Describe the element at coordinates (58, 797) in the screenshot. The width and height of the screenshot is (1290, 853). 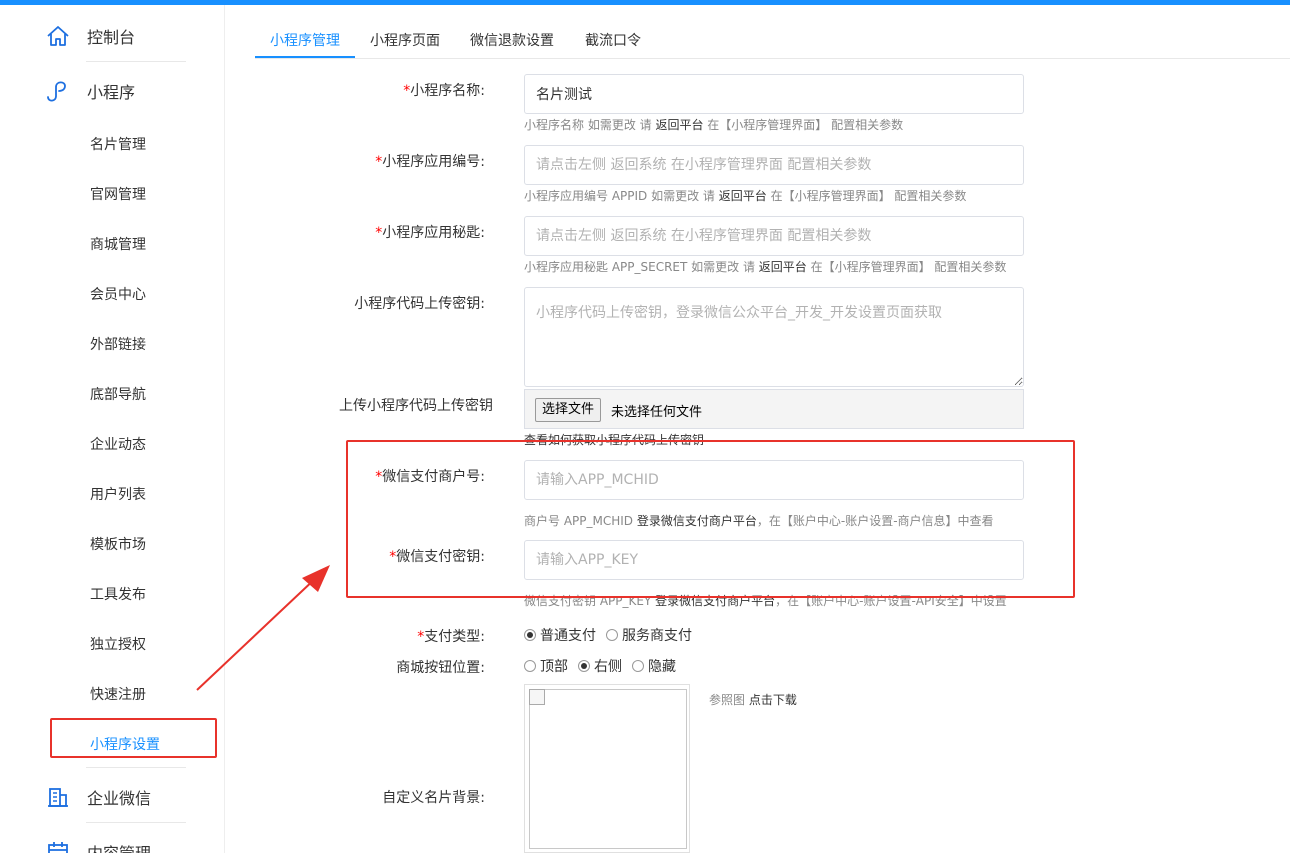
I see `building-icon` at that location.